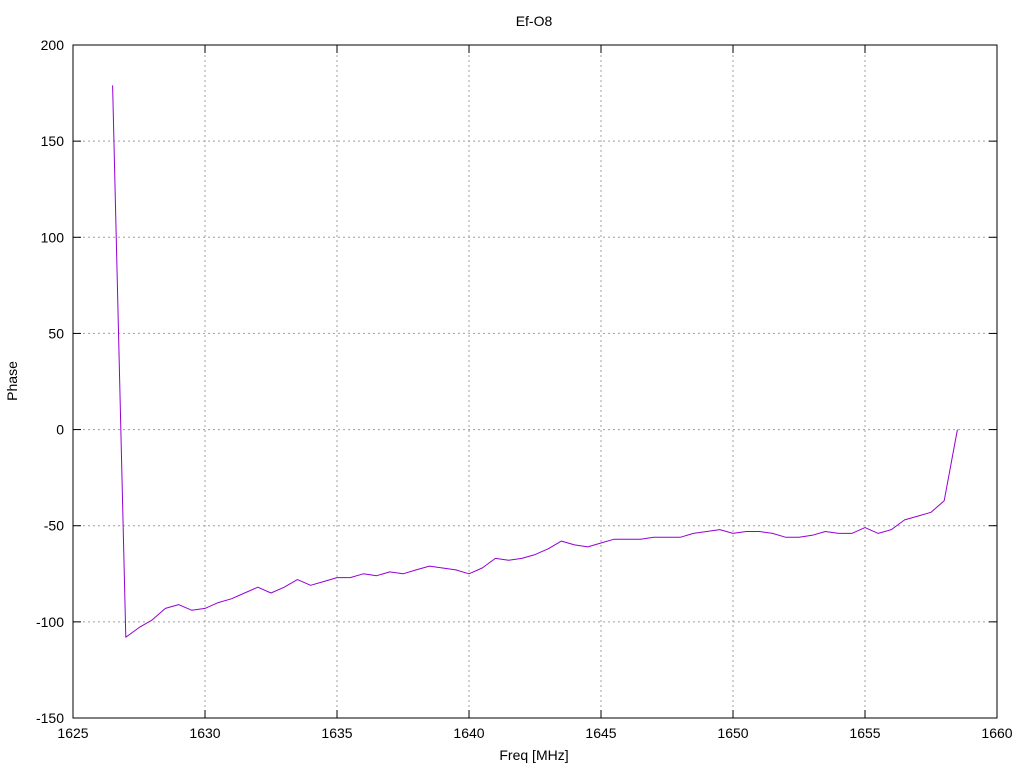 This screenshot has height=768, width=1024. I want to click on y-tick-label: -150, so click(50, 718).